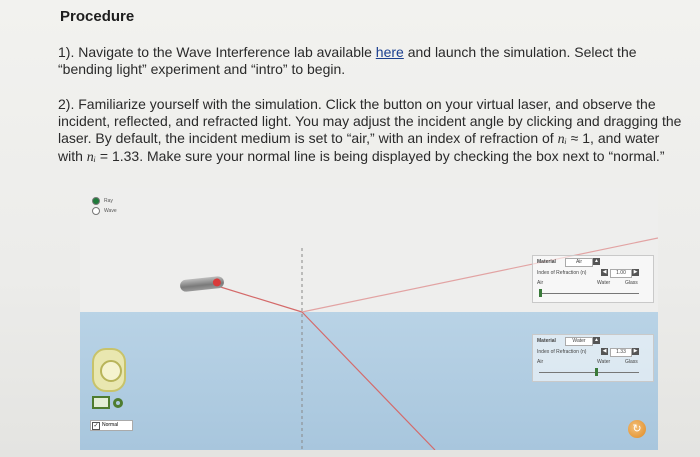 Image resolution: width=700 pixels, height=457 pixels. What do you see at coordinates (637, 429) in the screenshot?
I see `reset-icon: ↻` at bounding box center [637, 429].